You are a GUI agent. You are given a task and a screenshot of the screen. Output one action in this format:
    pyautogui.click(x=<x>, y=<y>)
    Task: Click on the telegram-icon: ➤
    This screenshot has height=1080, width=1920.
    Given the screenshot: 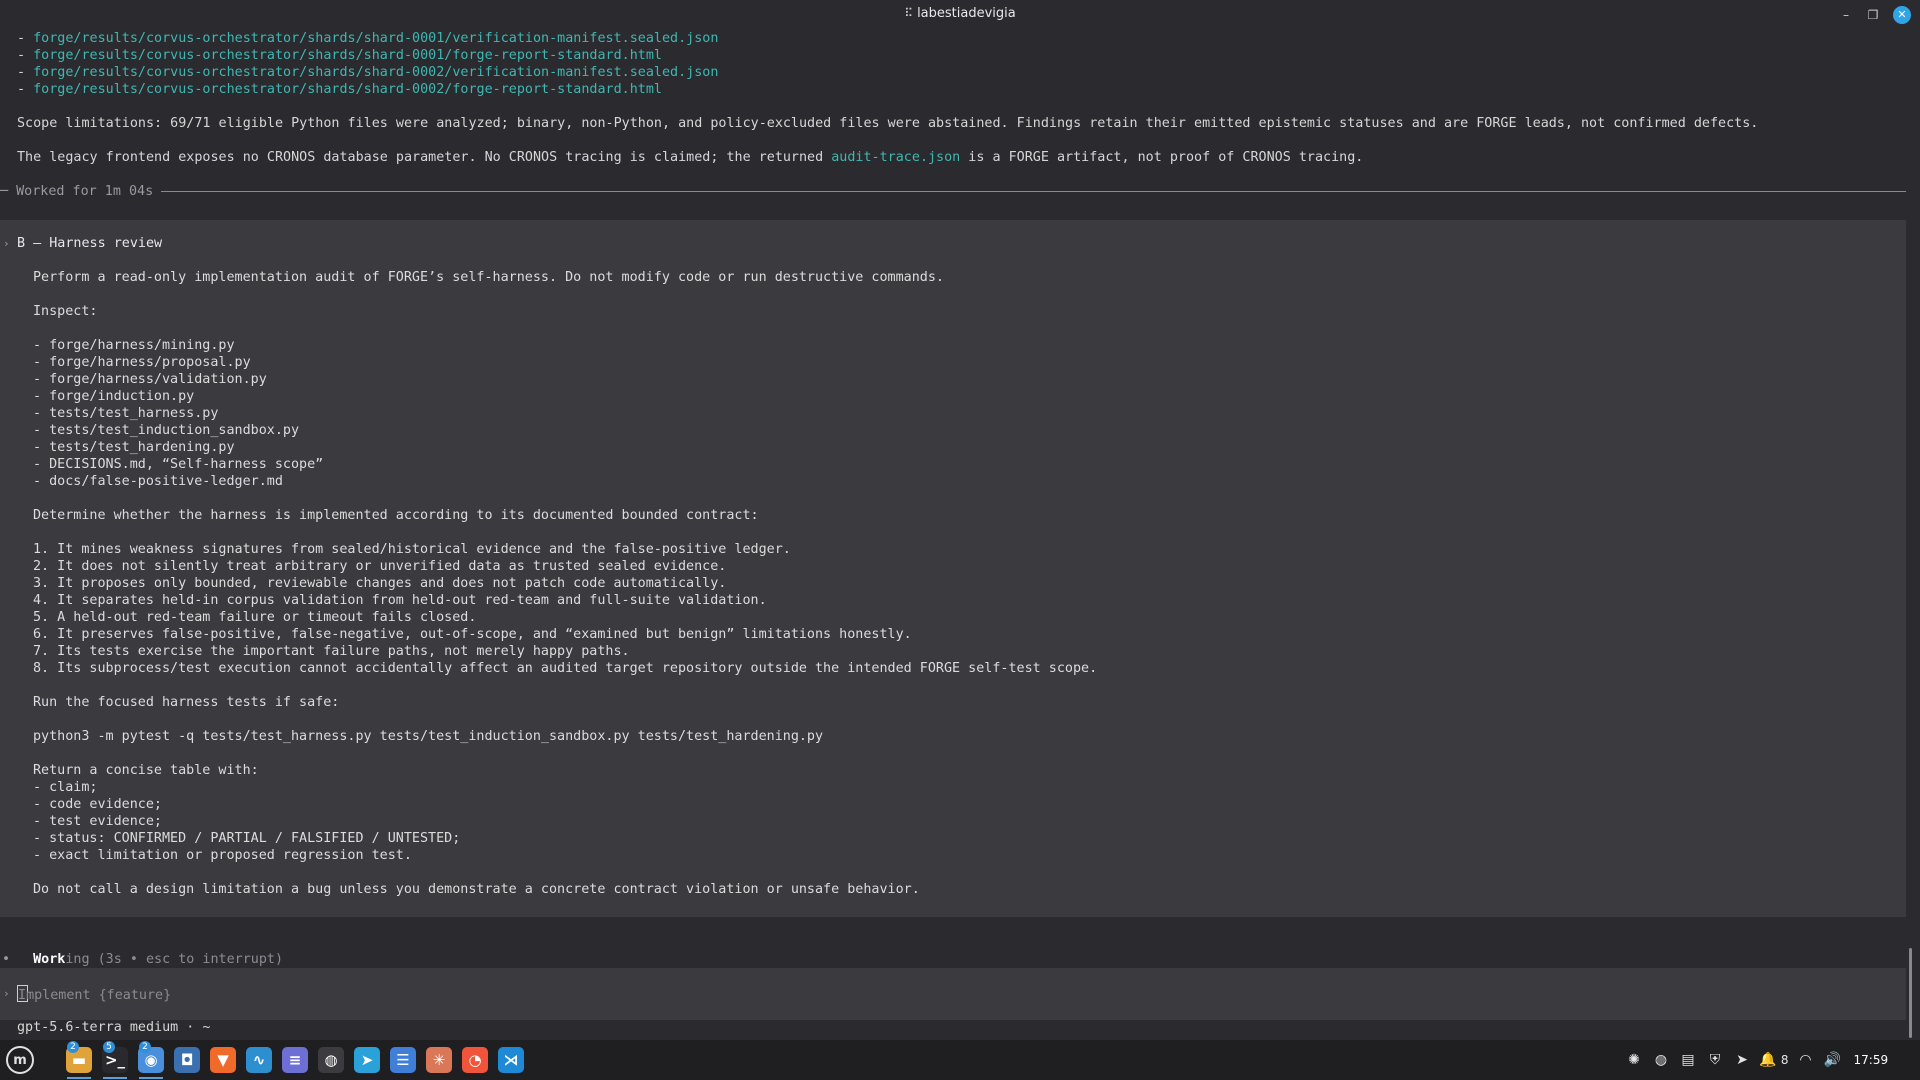 What is the action you would take?
    pyautogui.click(x=367, y=1060)
    